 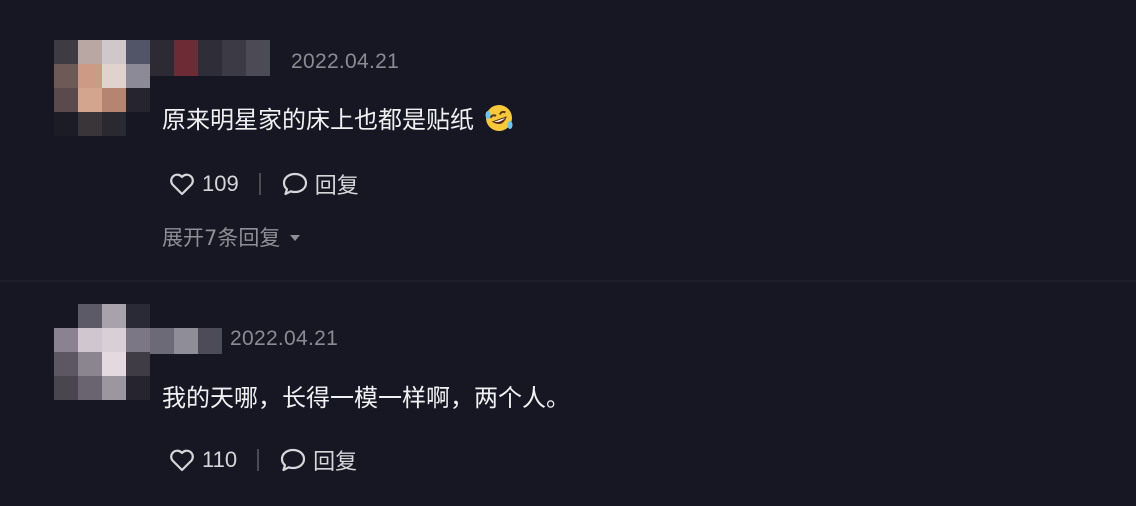 What do you see at coordinates (263, 184) in the screenshot?
I see `comment-actions: 109 回复` at bounding box center [263, 184].